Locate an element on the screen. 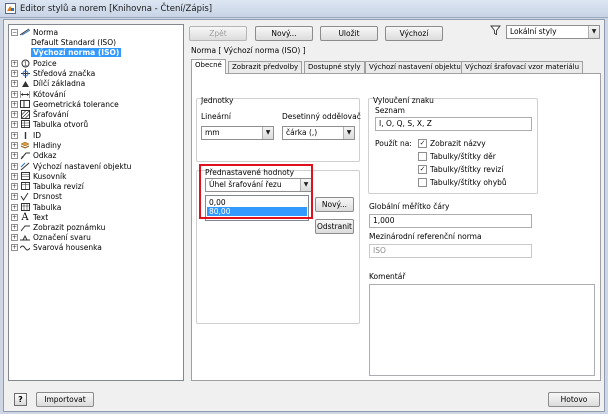 The image size is (608, 414). linear-units-value: mm is located at coordinates (212, 132).